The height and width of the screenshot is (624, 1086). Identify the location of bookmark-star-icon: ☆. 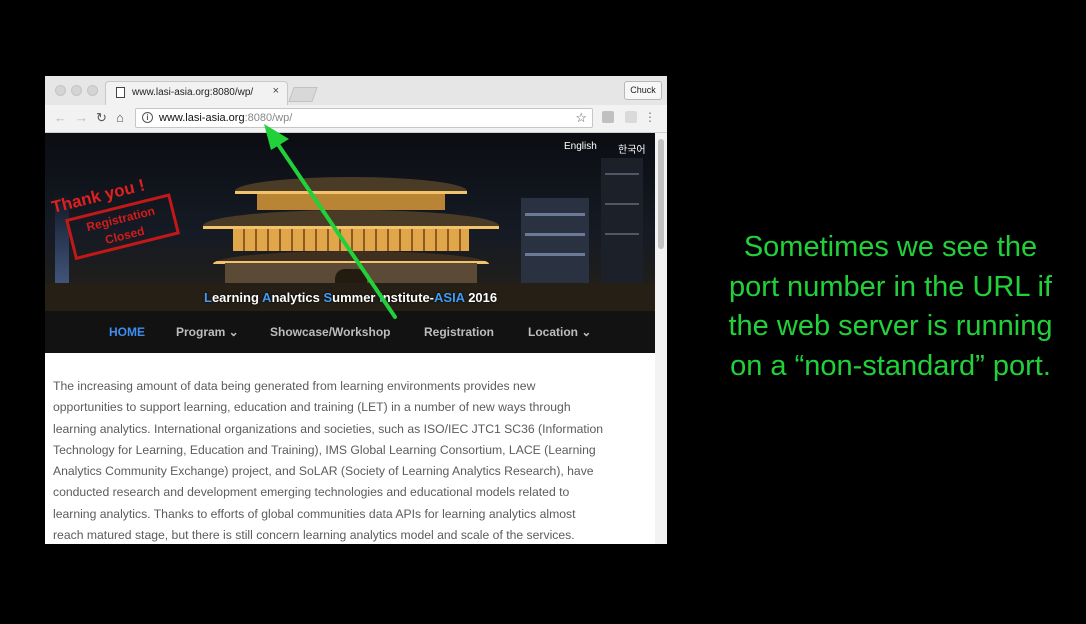
(581, 118).